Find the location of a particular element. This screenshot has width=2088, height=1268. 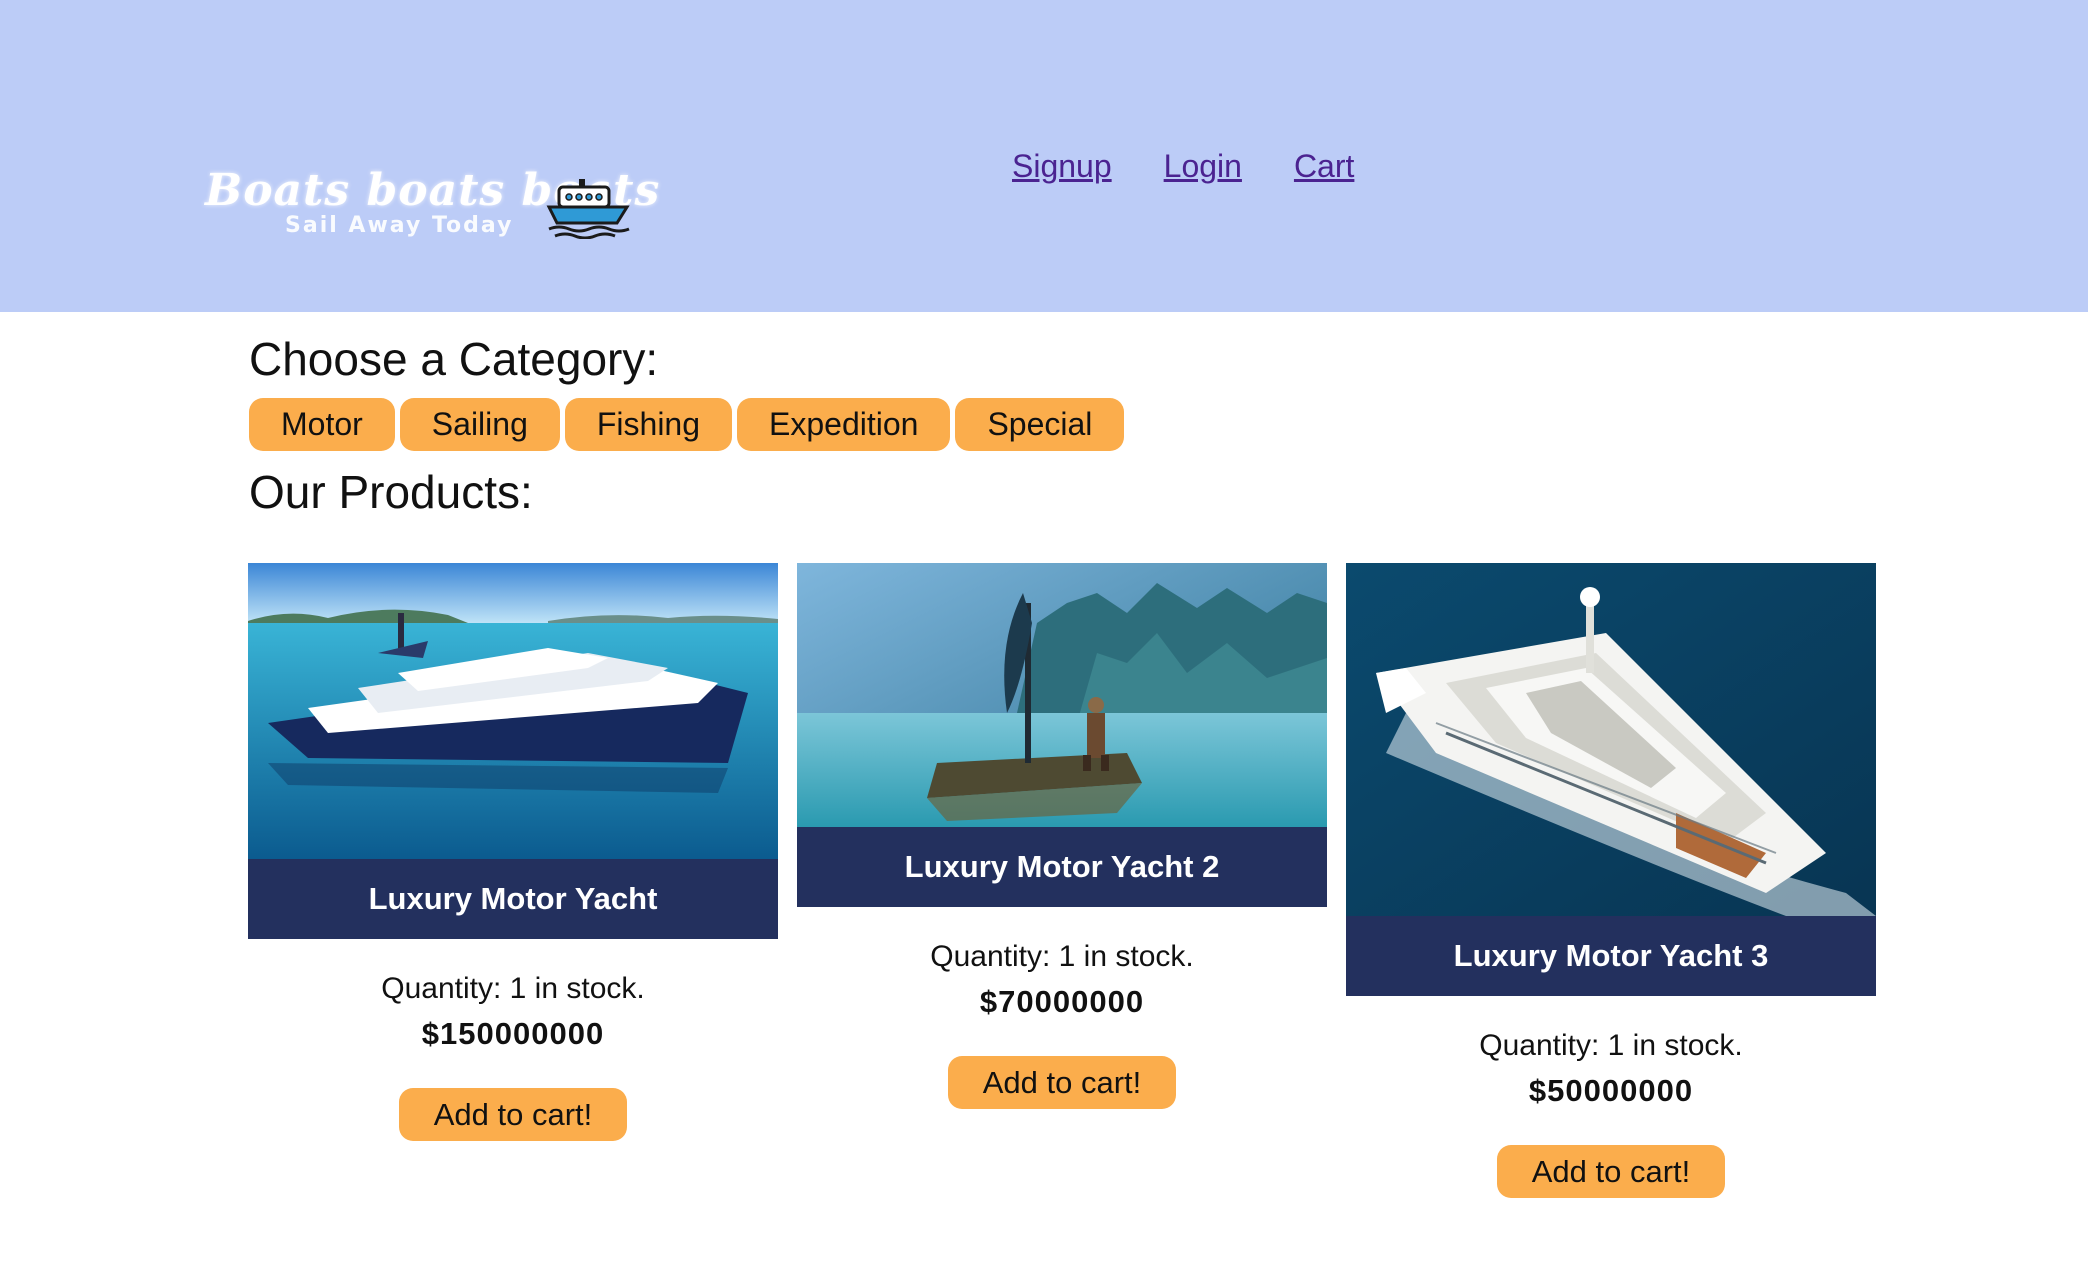

product-image-luxury-yacht is located at coordinates (513, 711).